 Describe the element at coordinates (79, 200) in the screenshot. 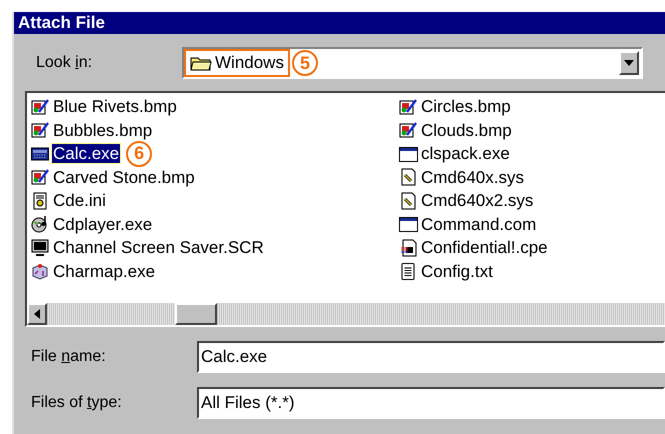

I see `file-item: Cde.ini` at that location.